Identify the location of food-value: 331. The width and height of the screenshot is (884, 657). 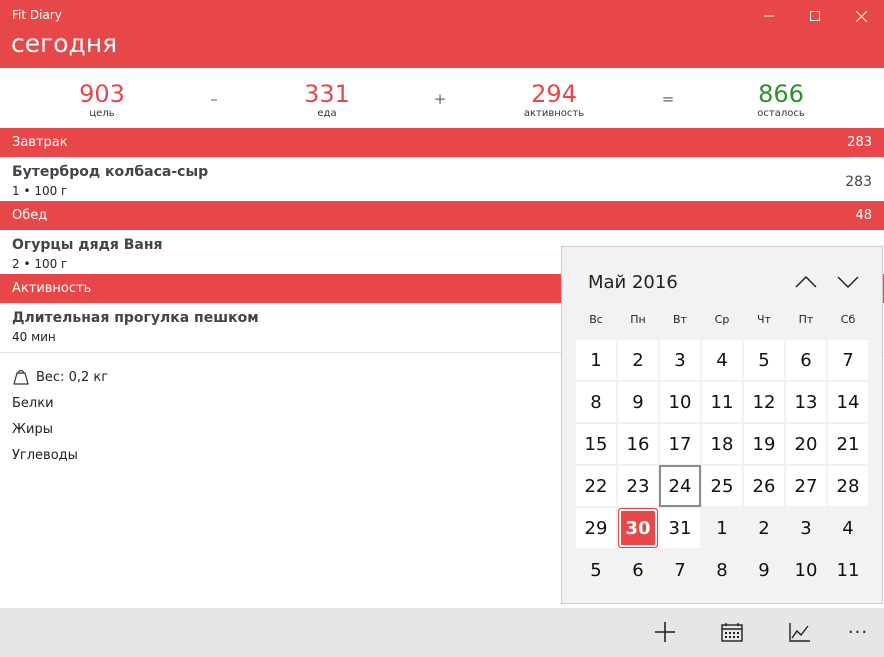
(327, 94).